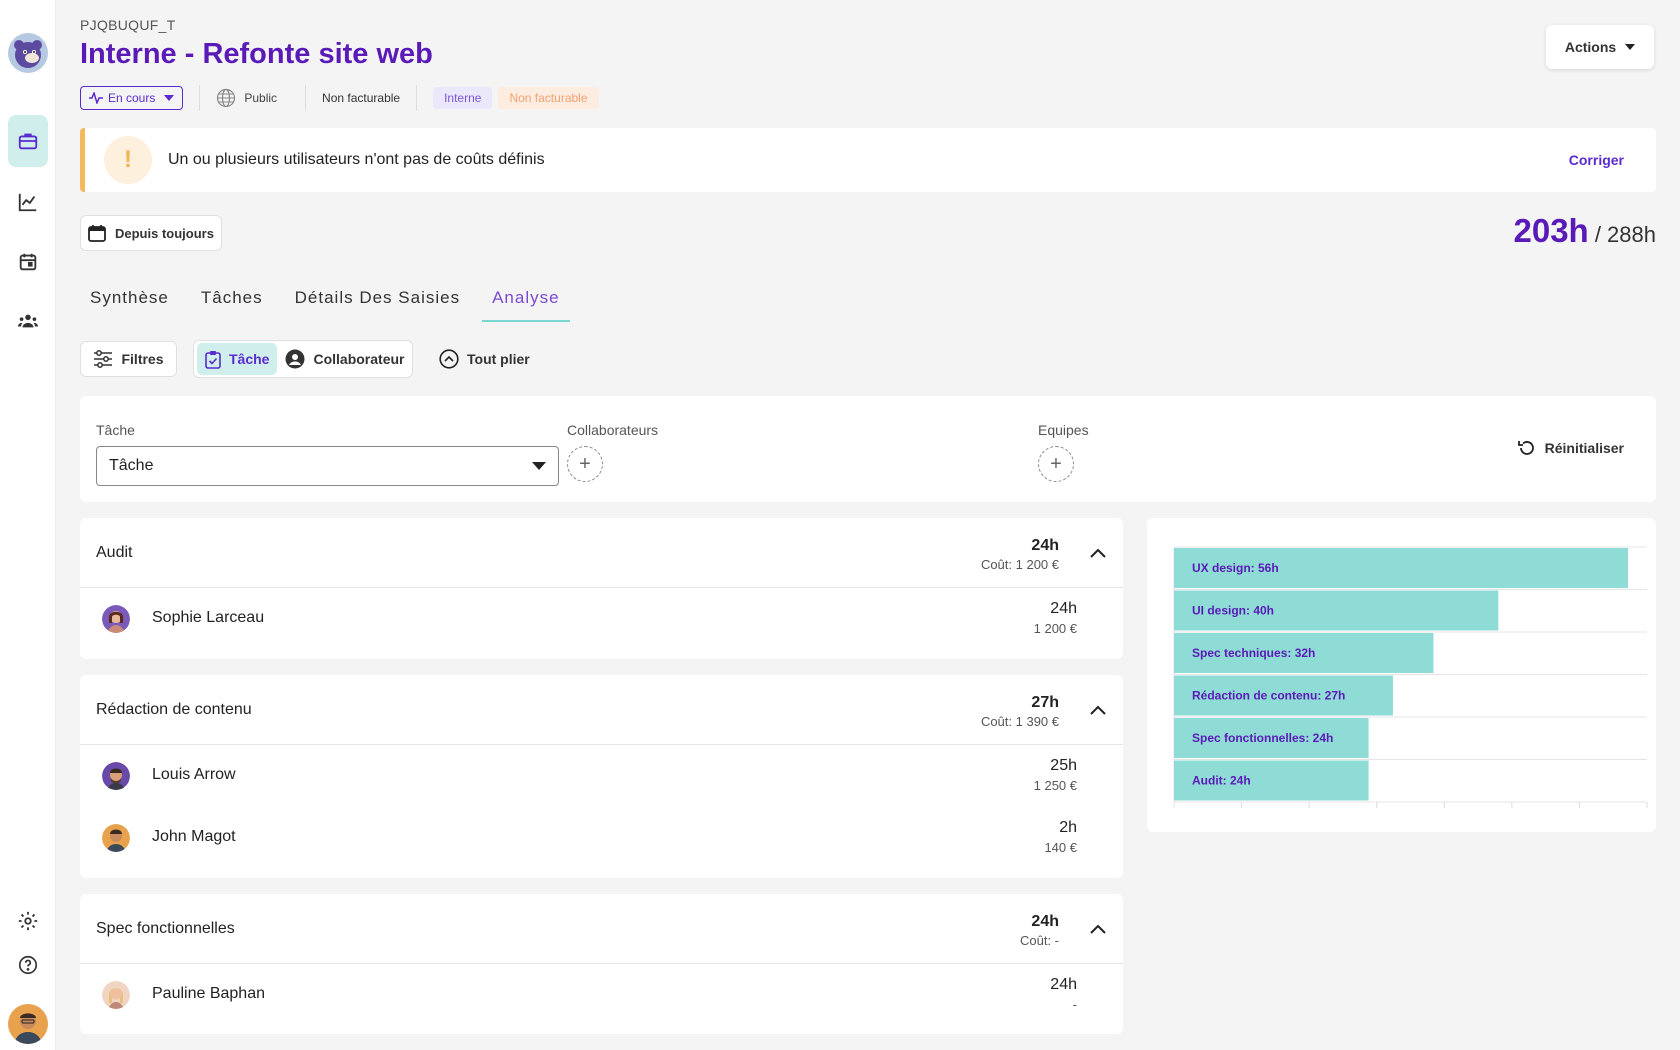  I want to click on hours-done: 203h, so click(1551, 230).